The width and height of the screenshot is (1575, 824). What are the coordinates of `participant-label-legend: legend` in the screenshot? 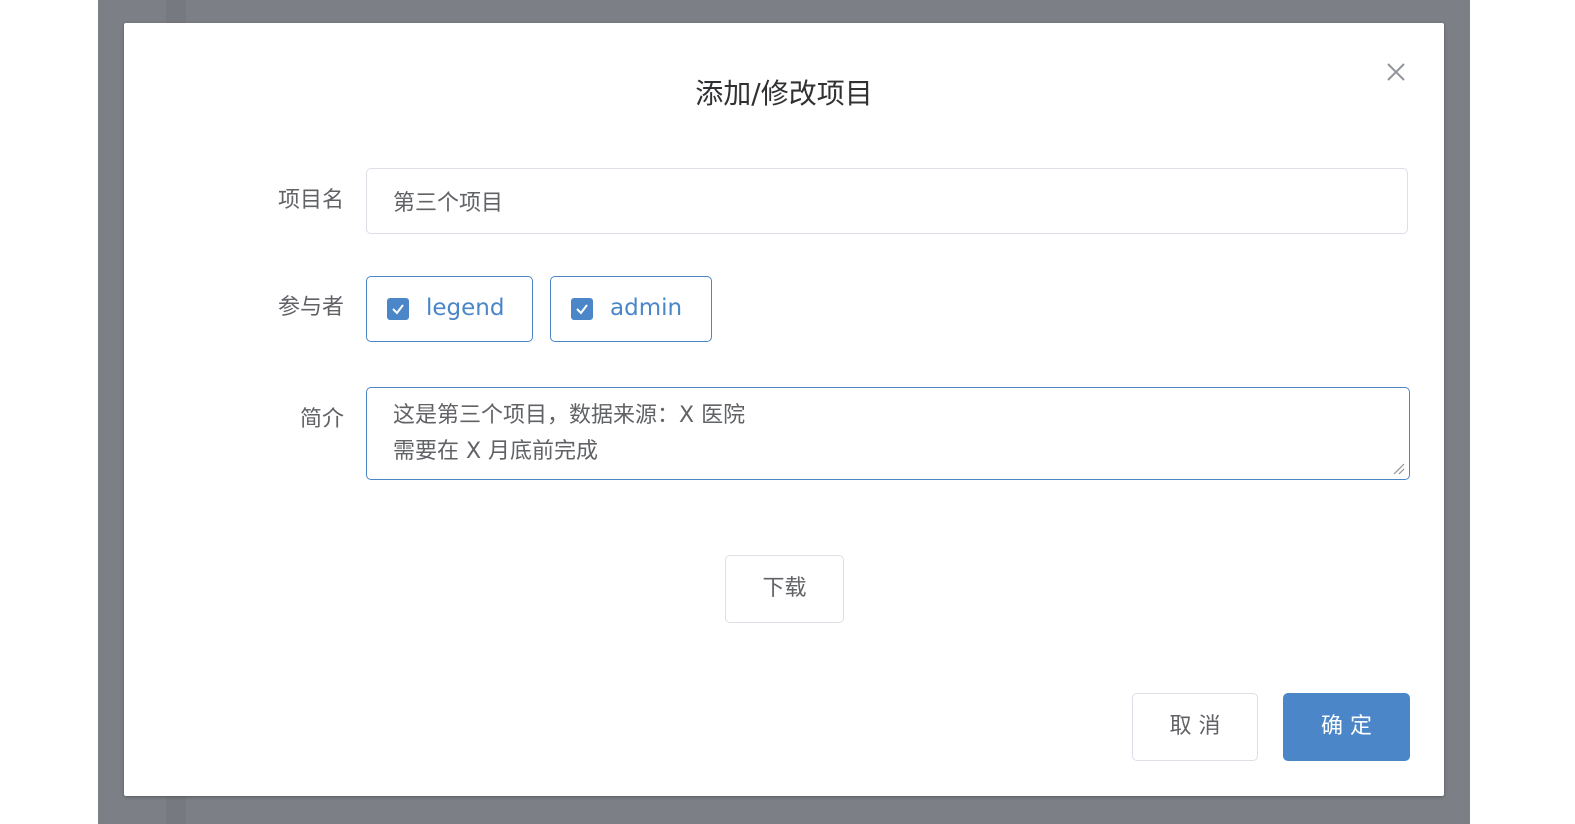 It's located at (465, 308).